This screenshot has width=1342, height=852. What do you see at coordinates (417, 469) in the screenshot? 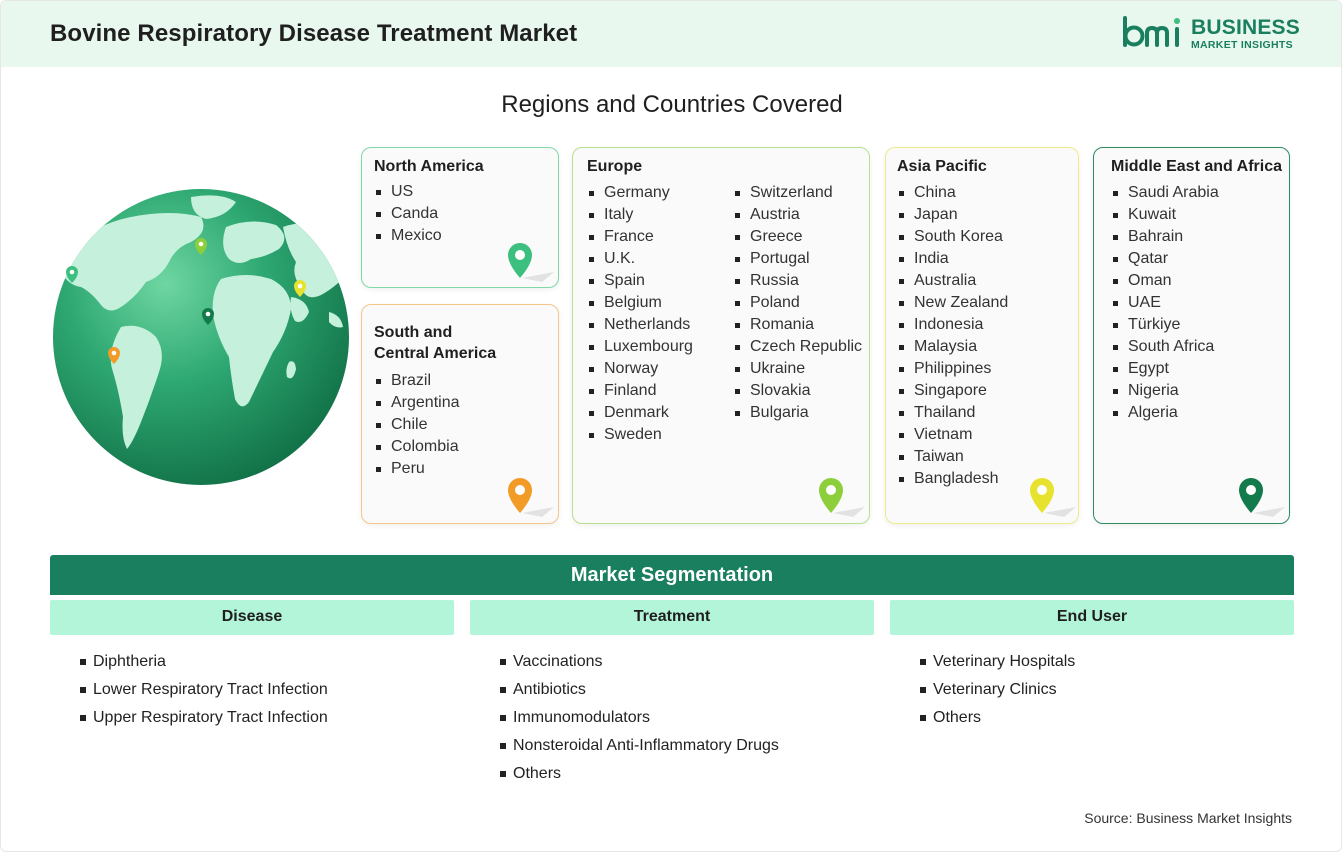
I see `country-item: Peru` at bounding box center [417, 469].